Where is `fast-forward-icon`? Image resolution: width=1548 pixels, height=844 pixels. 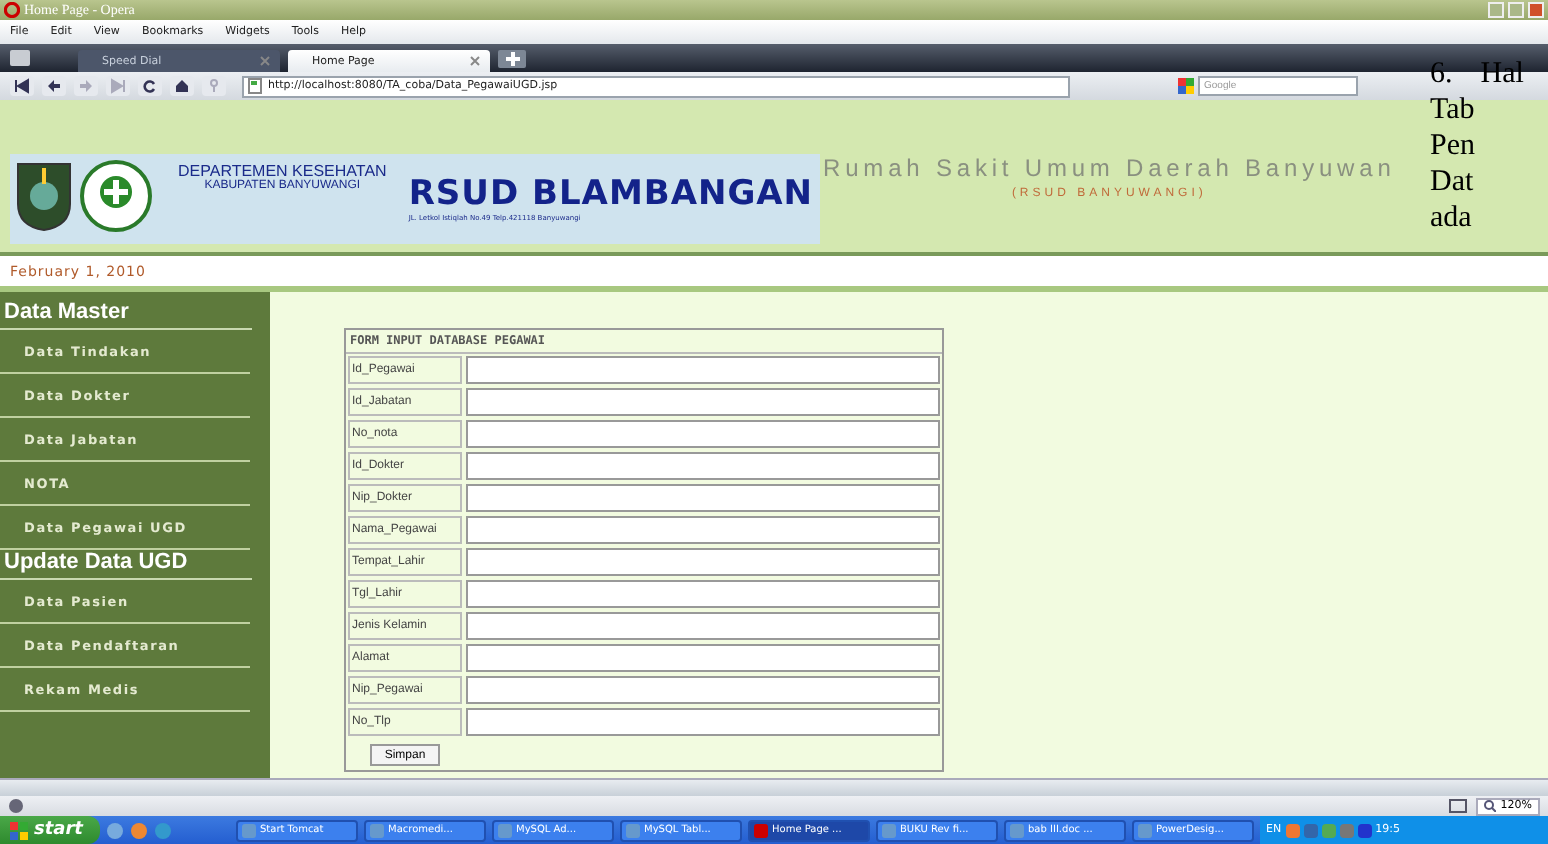
fast-forward-icon is located at coordinates (118, 86).